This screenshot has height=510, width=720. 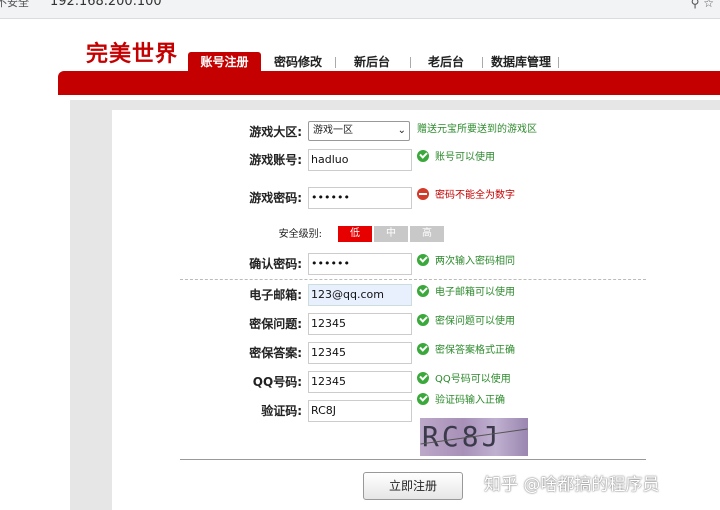 What do you see at coordinates (416, 295) in the screenshot?
I see `email-row: 电子邮箱: 123@qq.com 电子邮箱可以使用` at bounding box center [416, 295].